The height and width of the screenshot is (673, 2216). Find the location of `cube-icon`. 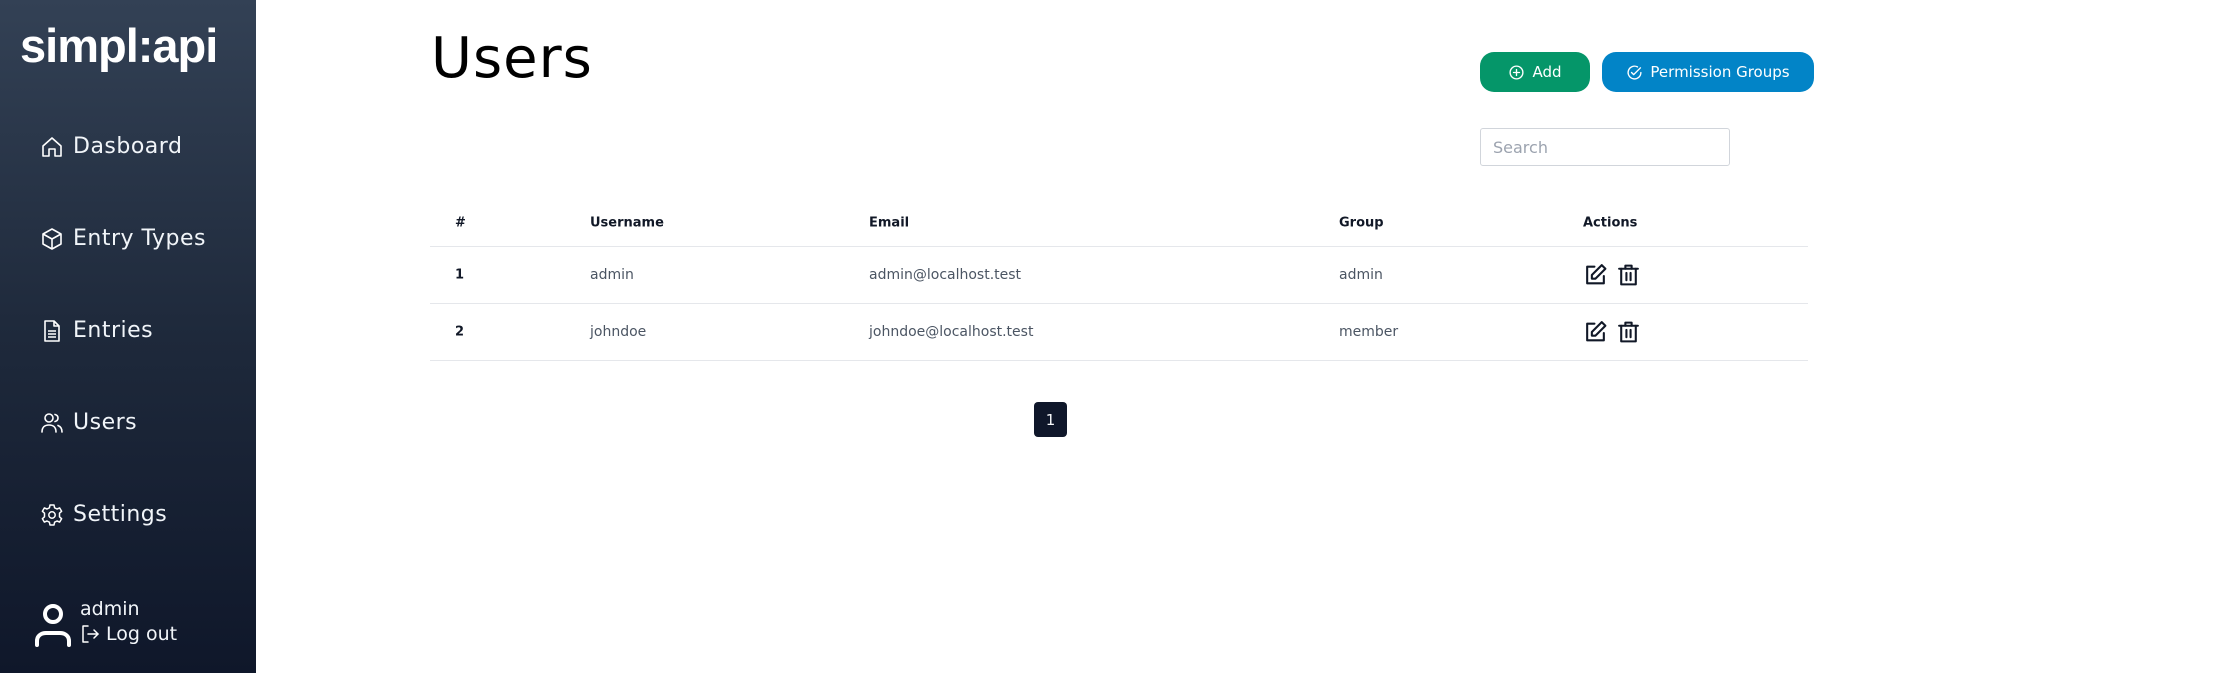

cube-icon is located at coordinates (52, 238).